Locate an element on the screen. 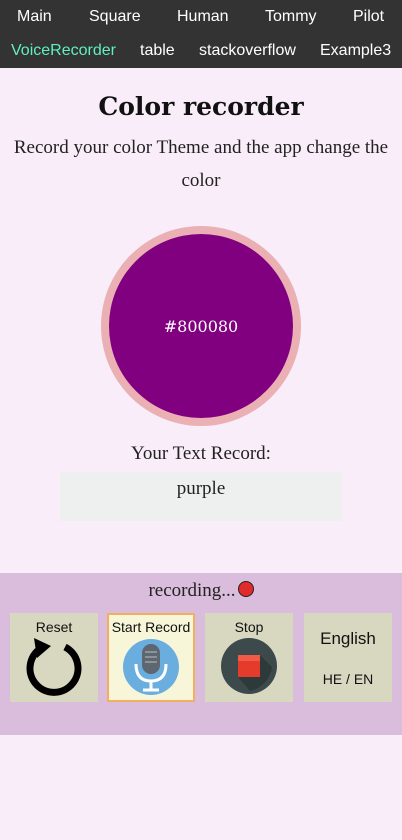 Image resolution: width=402 pixels, height=840 pixels. nav-link-pilot: Pilot is located at coordinates (368, 17).